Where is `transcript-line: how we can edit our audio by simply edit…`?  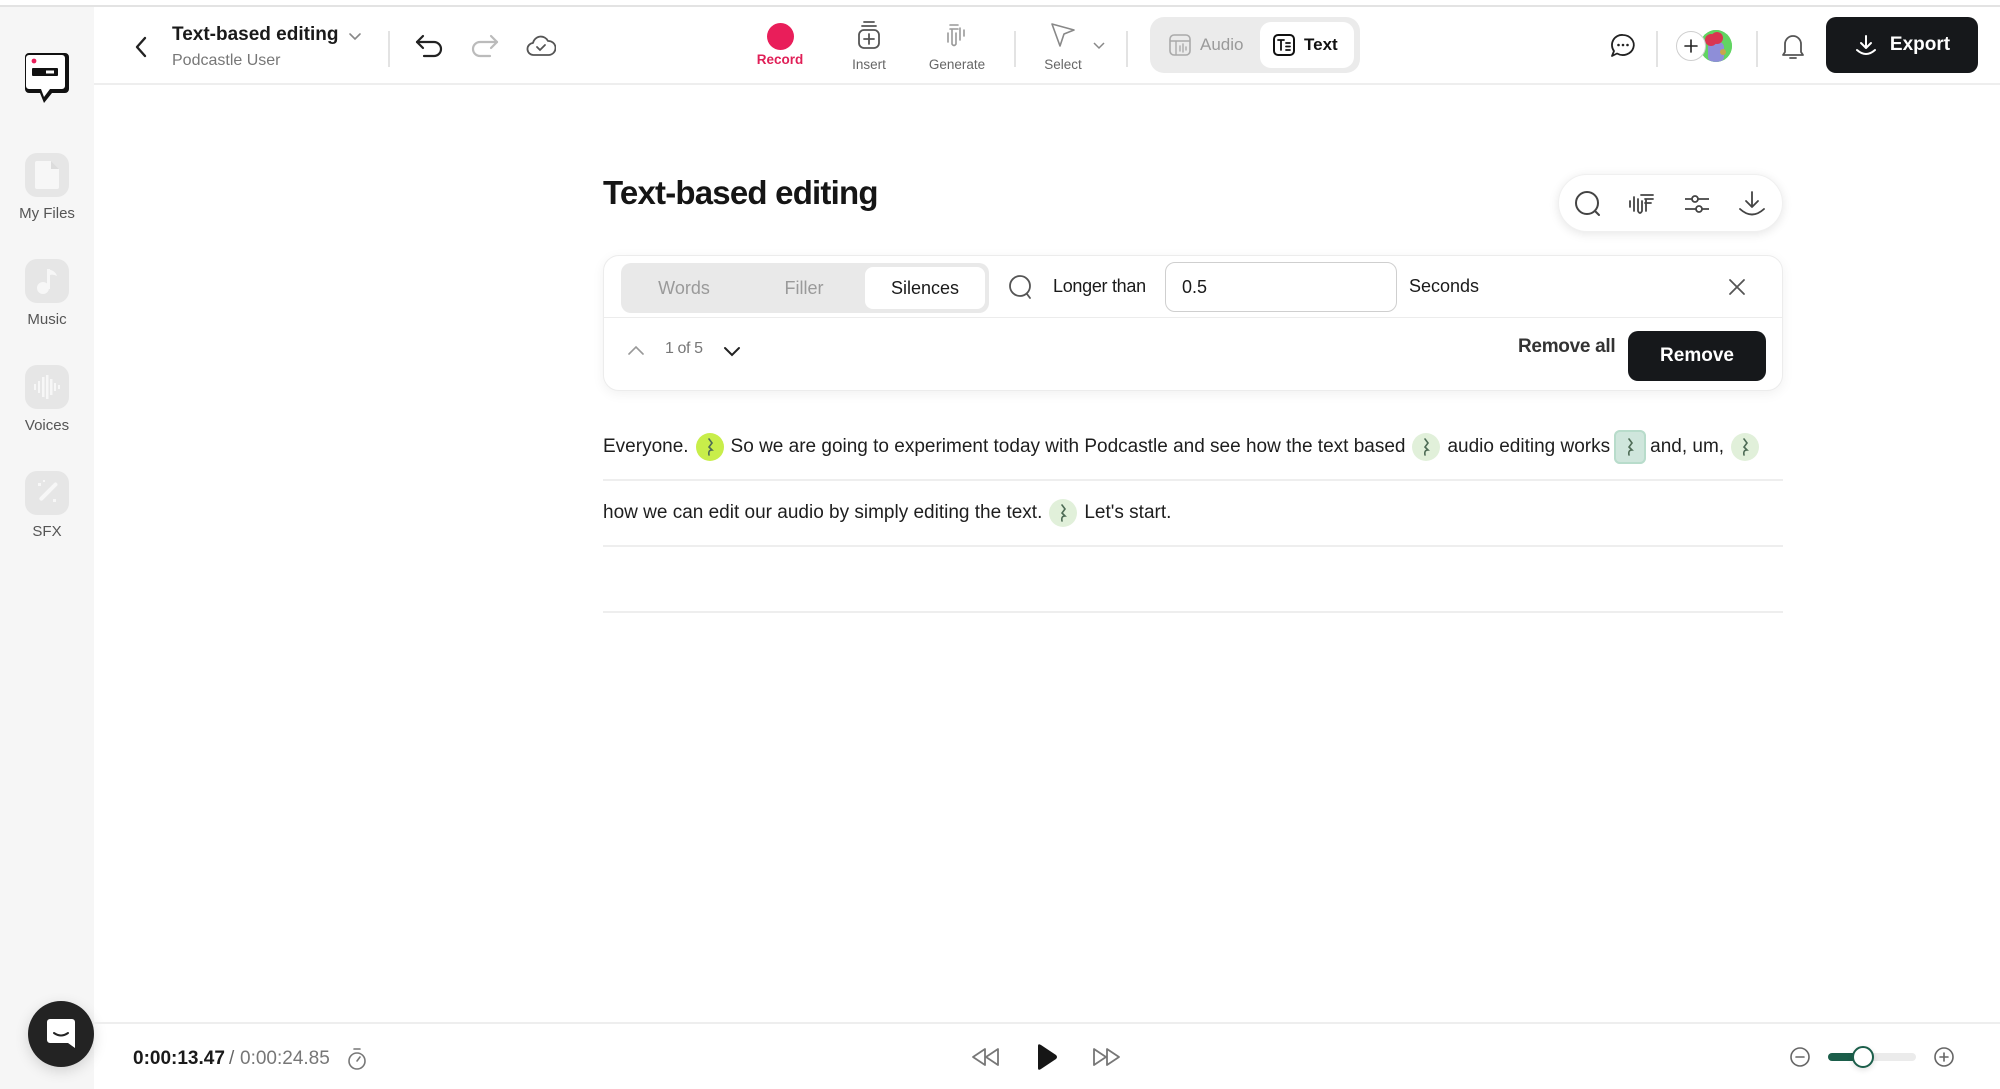
transcript-line: how we can edit our audio by simply edit… is located at coordinates (1193, 514).